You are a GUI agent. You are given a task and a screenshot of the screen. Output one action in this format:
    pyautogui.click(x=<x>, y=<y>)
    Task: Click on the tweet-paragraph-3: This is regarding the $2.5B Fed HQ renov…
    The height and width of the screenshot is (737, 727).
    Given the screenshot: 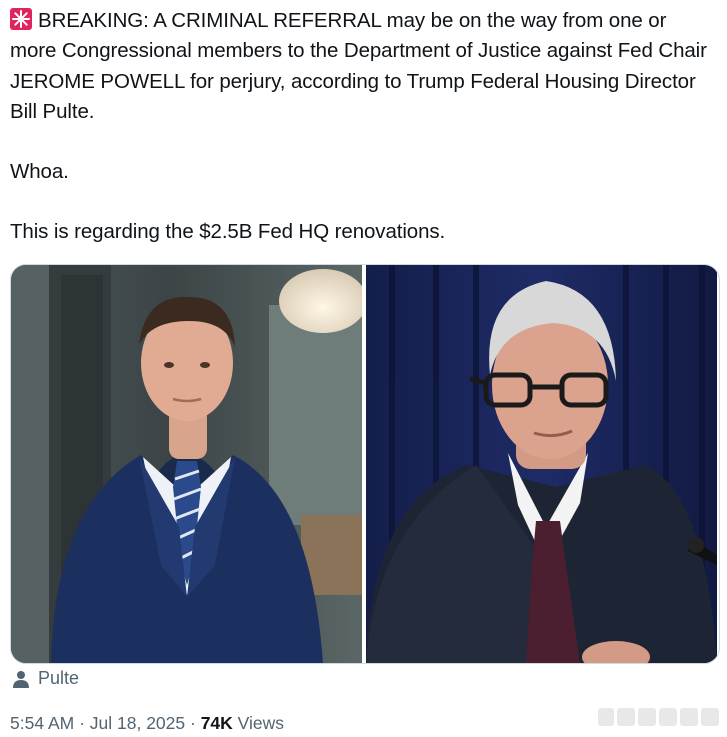 What is the action you would take?
    pyautogui.click(x=228, y=232)
    